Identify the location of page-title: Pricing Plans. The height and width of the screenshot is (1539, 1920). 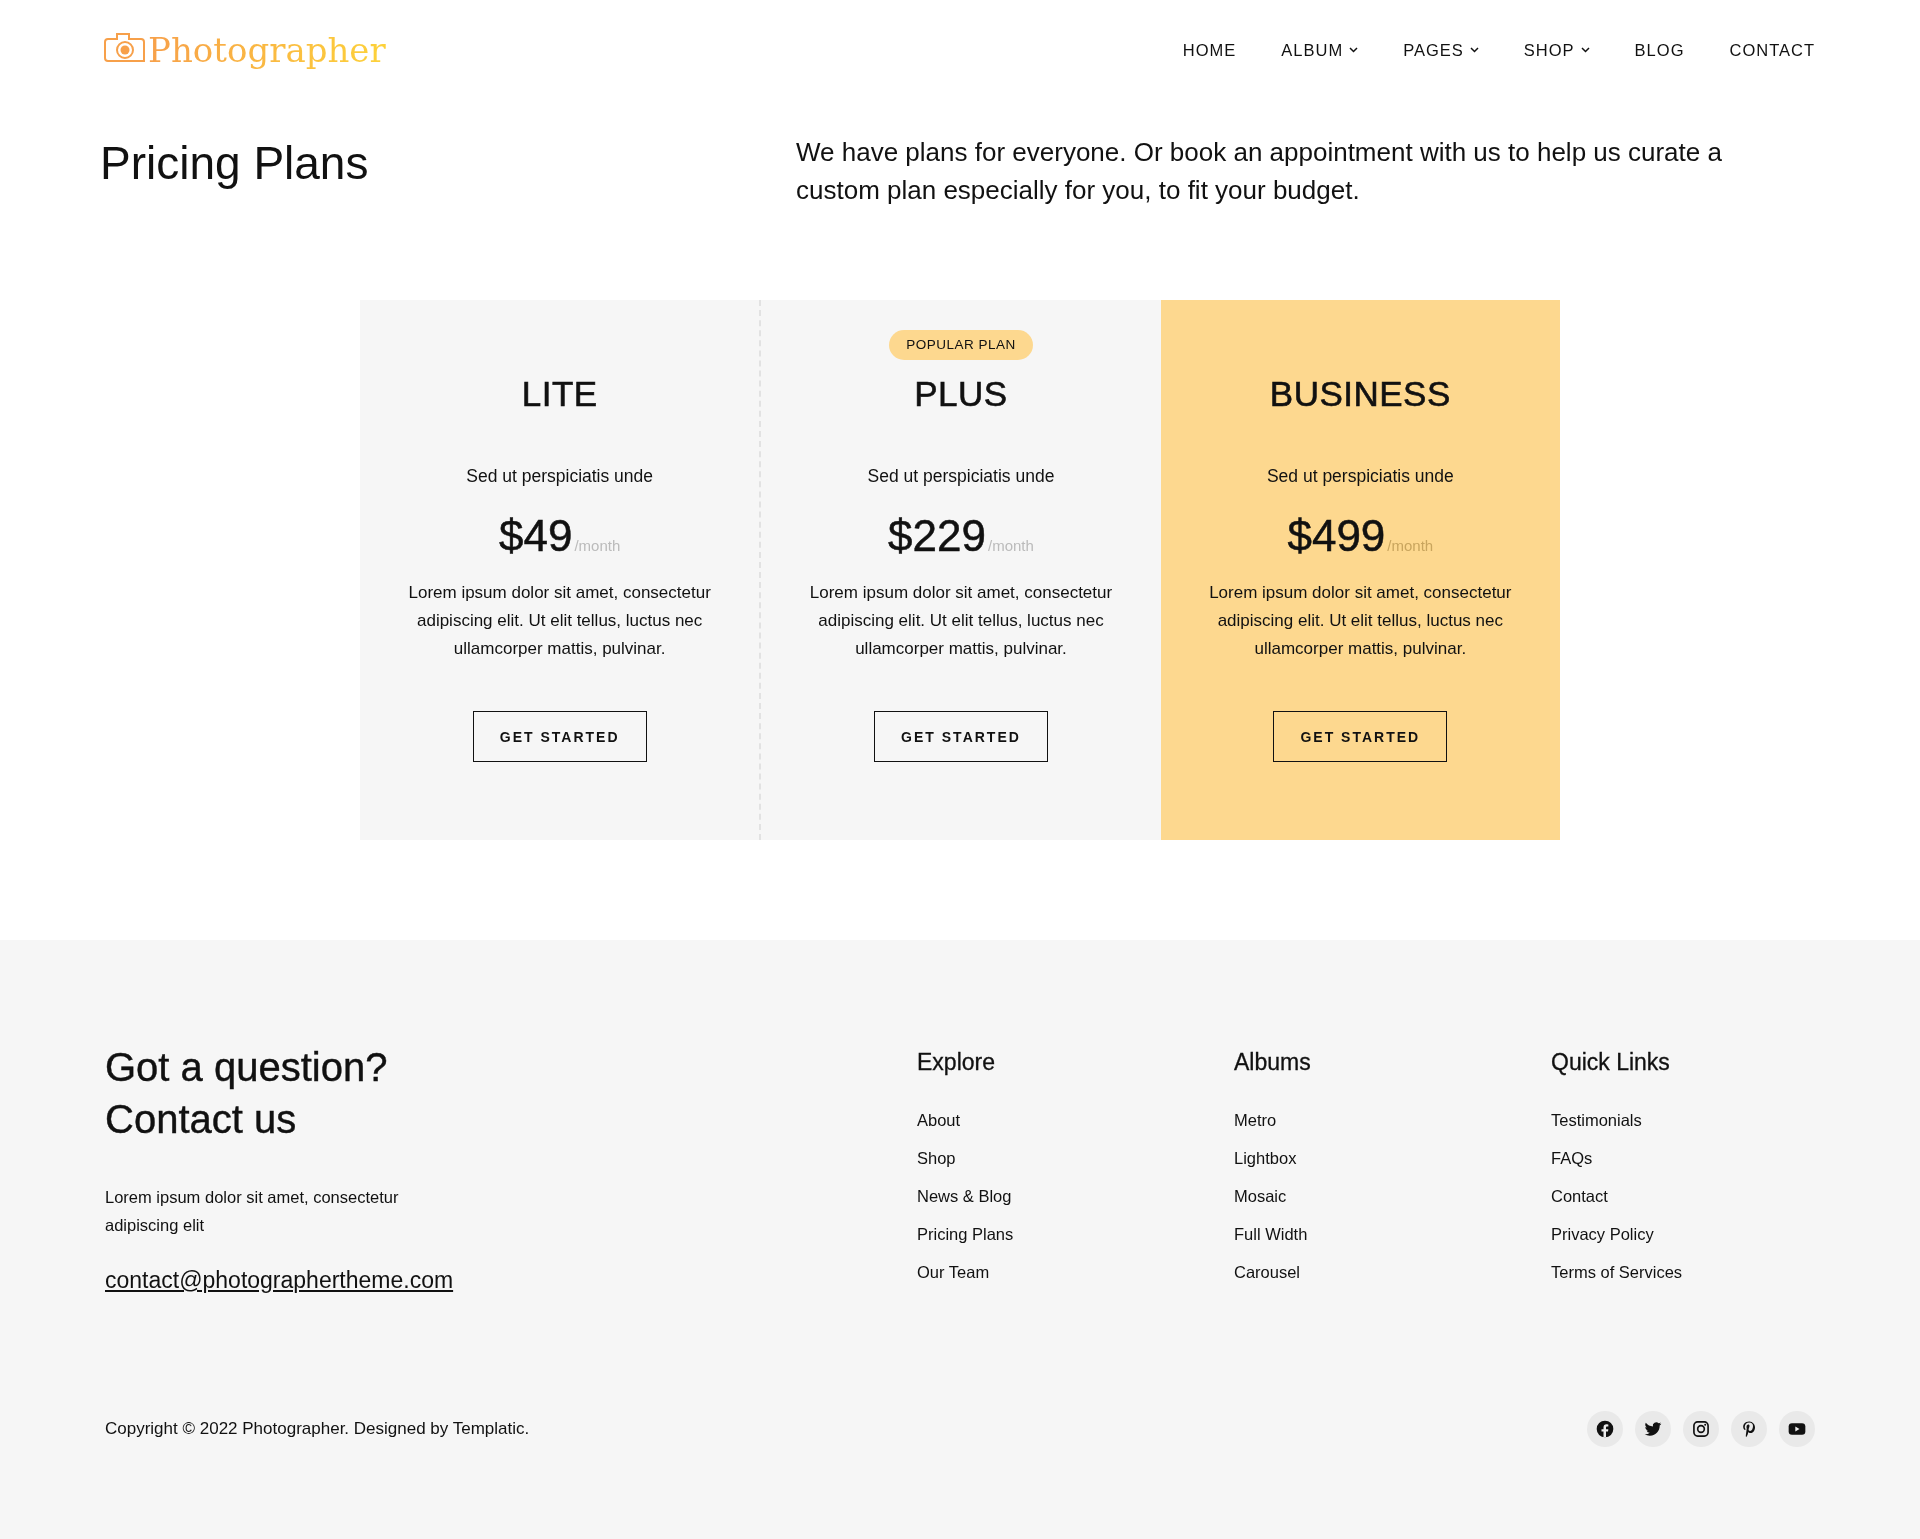
(235, 163).